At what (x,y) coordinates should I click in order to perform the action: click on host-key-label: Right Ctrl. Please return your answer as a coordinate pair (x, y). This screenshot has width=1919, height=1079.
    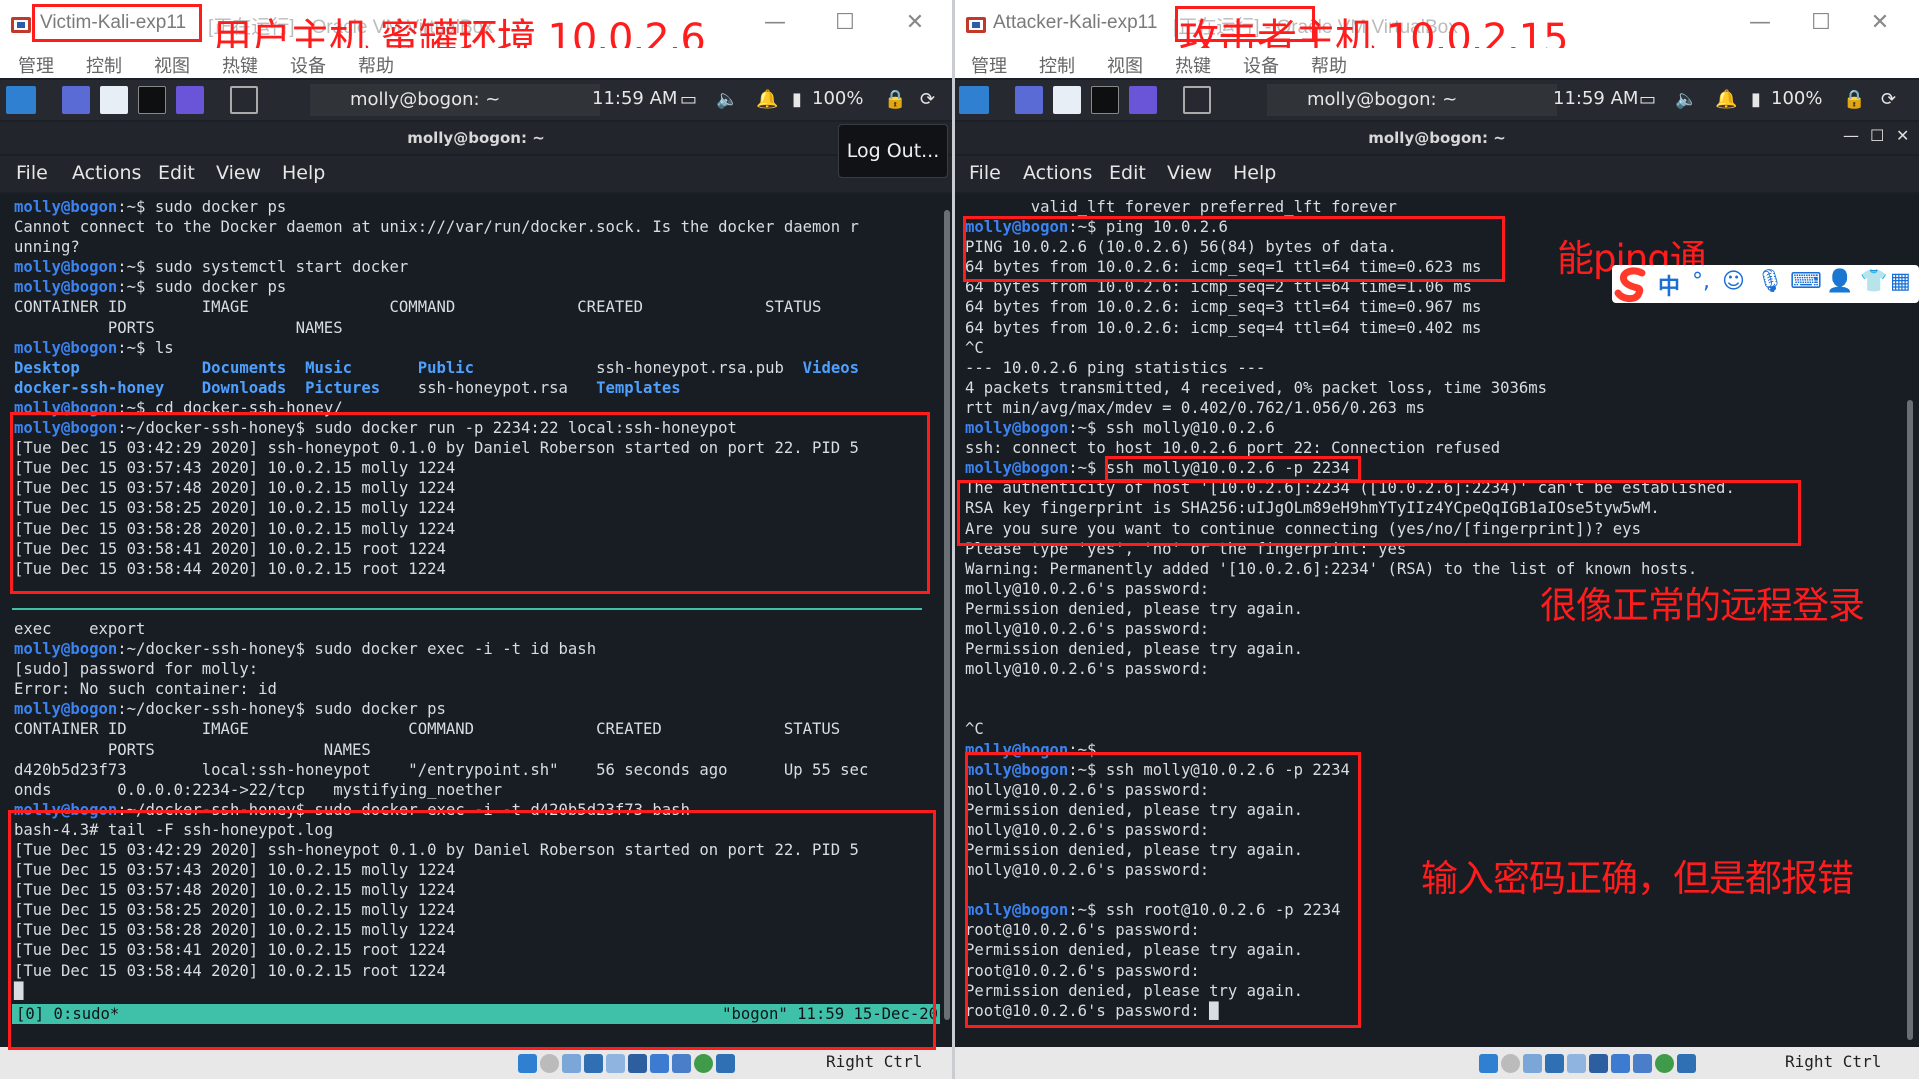
    Looking at the image, I should click on (874, 1061).